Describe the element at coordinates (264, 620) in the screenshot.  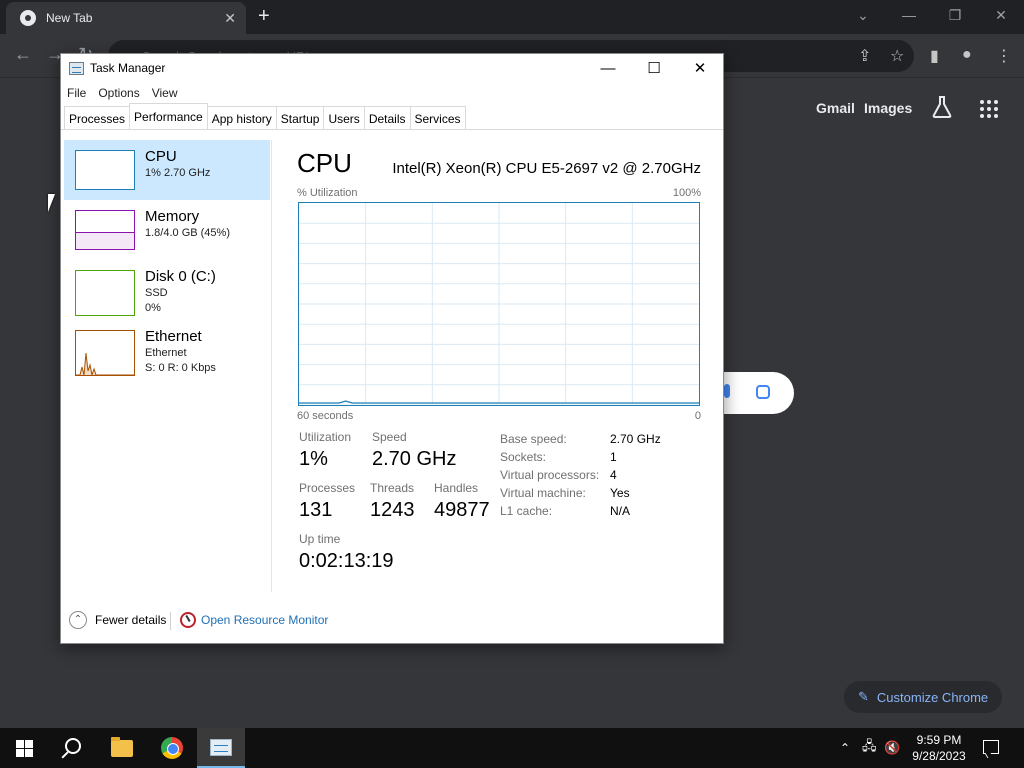
I see `open-resource-monitor-link: Open Resource Monitor` at that location.